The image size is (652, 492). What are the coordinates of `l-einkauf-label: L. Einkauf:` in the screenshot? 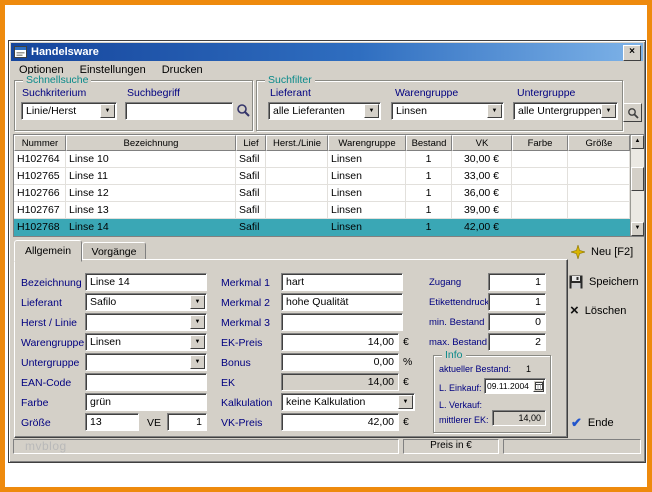 It's located at (460, 388).